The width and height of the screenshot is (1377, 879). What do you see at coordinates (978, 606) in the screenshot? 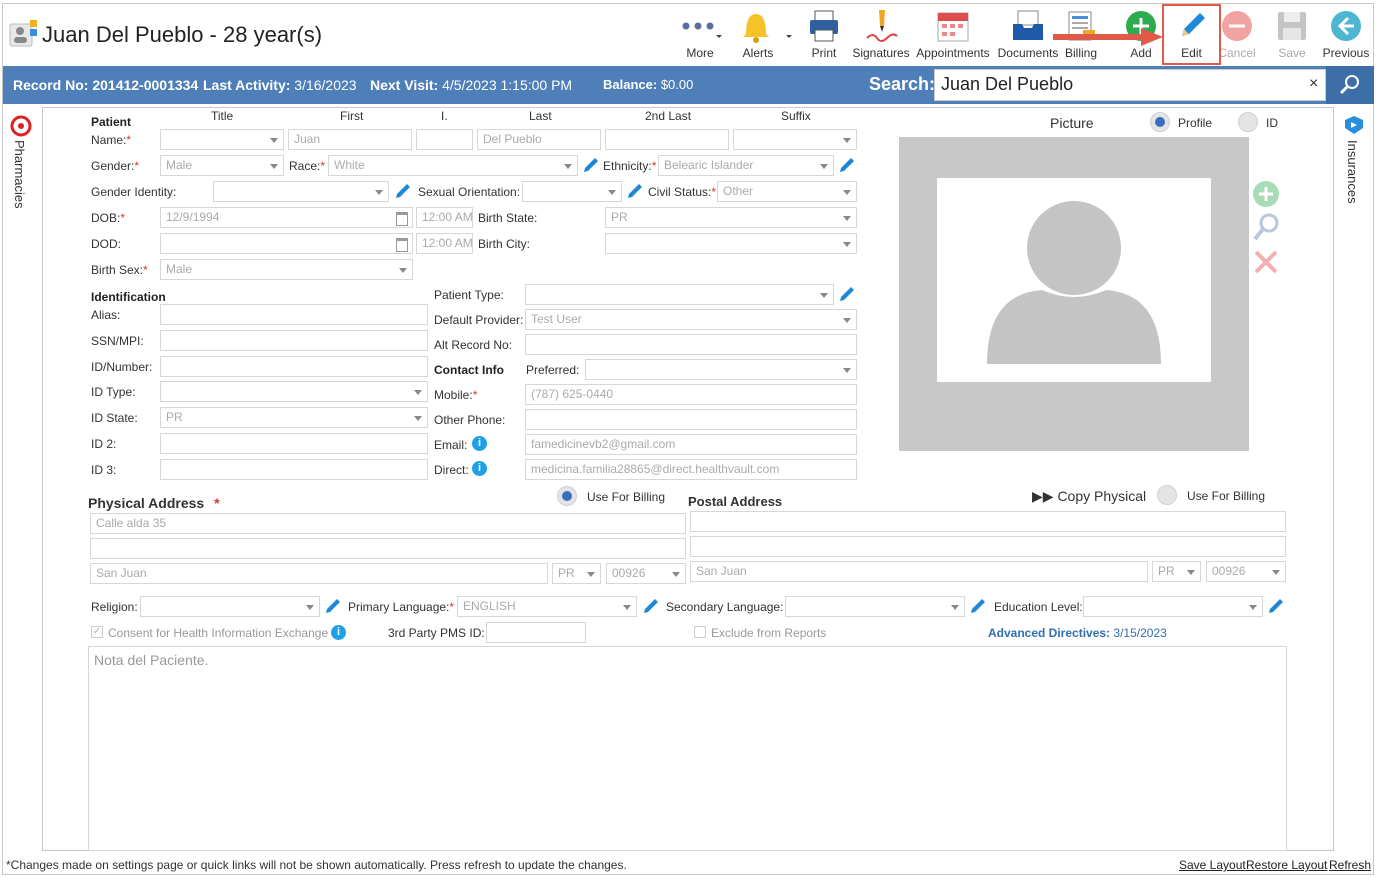
I see `secondary-language-edit-pencil-icon` at bounding box center [978, 606].